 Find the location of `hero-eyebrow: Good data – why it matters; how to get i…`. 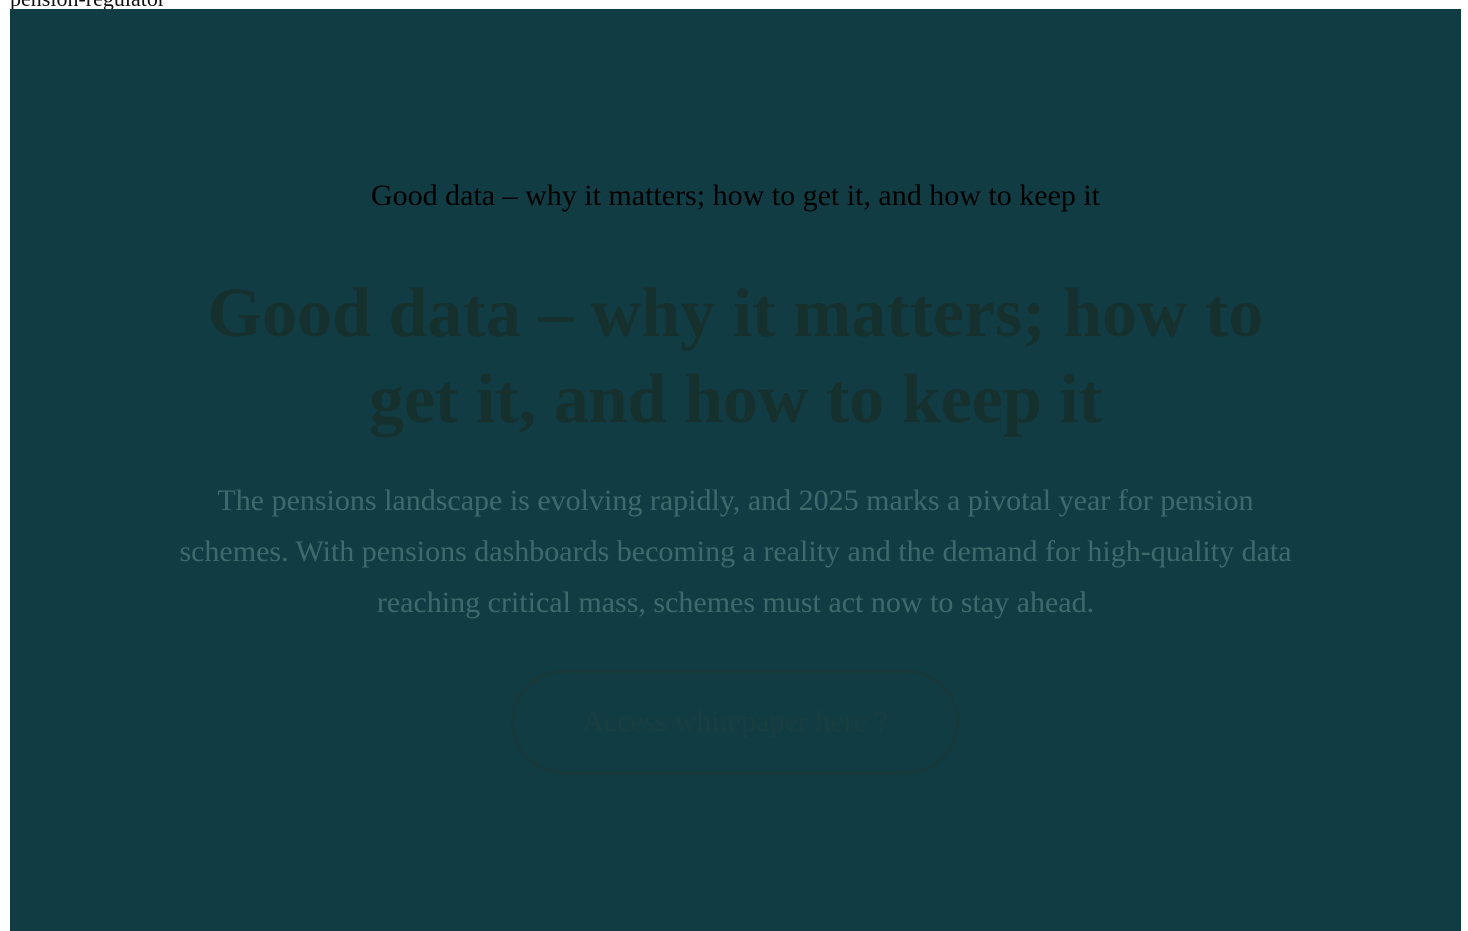

hero-eyebrow: Good data – why it matters; how to get i… is located at coordinates (735, 195).